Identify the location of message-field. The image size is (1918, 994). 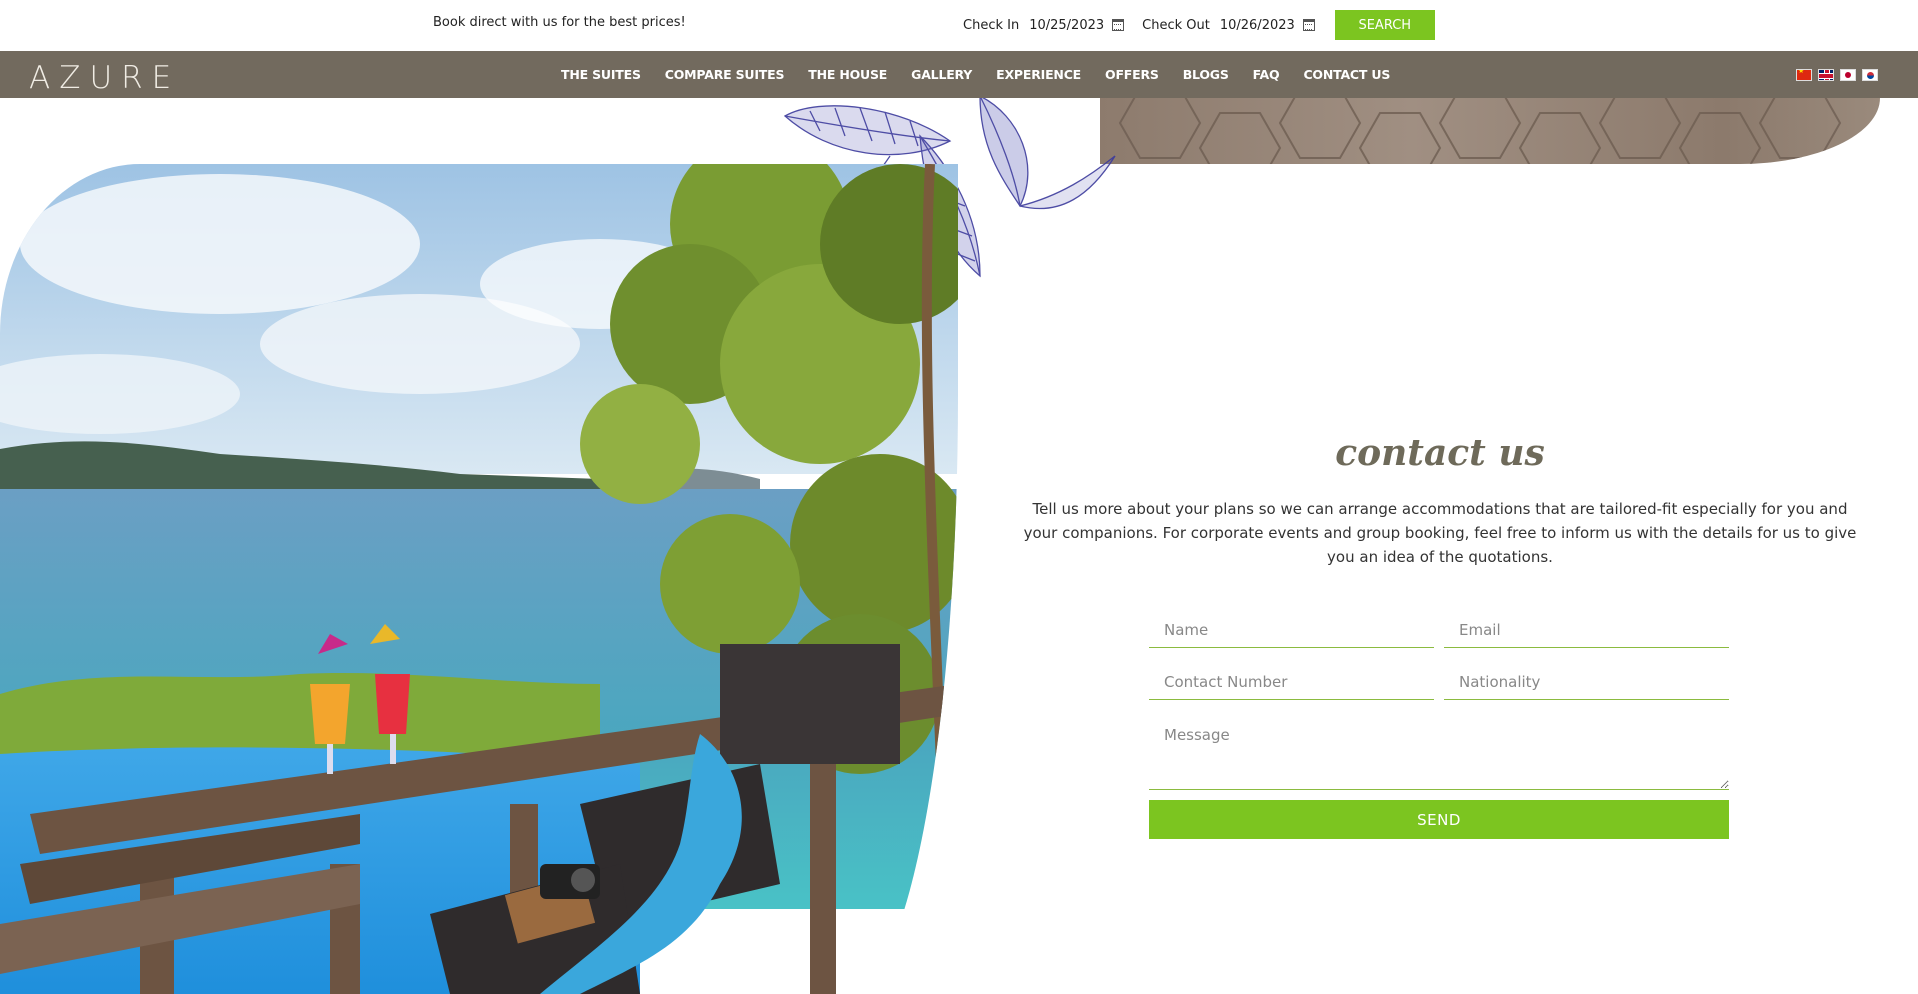
(1439, 753).